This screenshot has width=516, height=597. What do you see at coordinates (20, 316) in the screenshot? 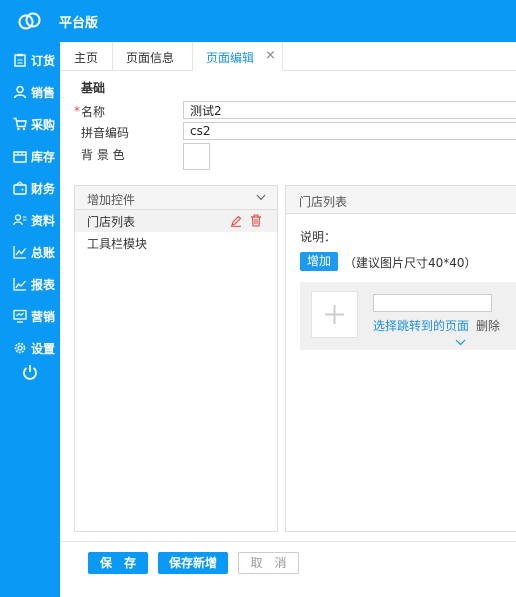
I see `monitor-icon` at bounding box center [20, 316].